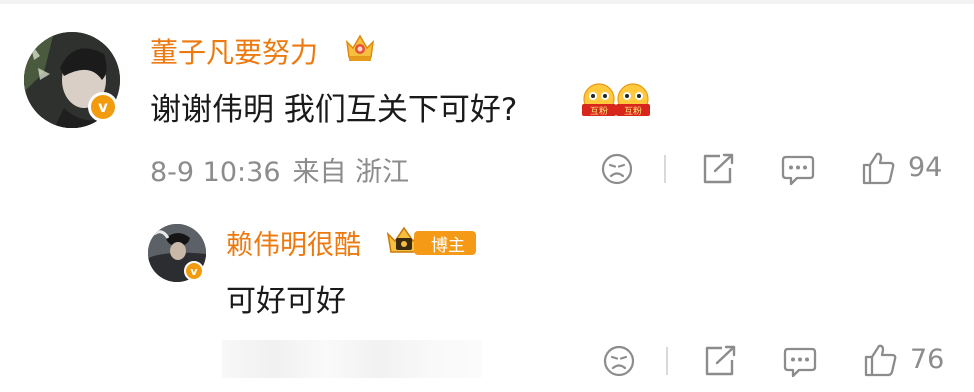 This screenshot has width=974, height=392. What do you see at coordinates (927, 359) in the screenshot?
I see `like-count: 76` at bounding box center [927, 359].